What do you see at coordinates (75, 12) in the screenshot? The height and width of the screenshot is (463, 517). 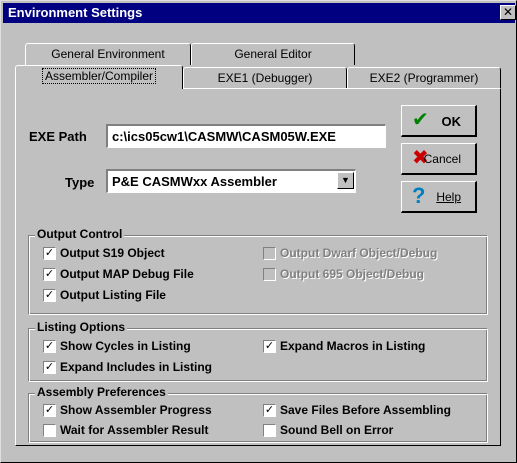 I see `window-title: Environment Settings` at bounding box center [75, 12].